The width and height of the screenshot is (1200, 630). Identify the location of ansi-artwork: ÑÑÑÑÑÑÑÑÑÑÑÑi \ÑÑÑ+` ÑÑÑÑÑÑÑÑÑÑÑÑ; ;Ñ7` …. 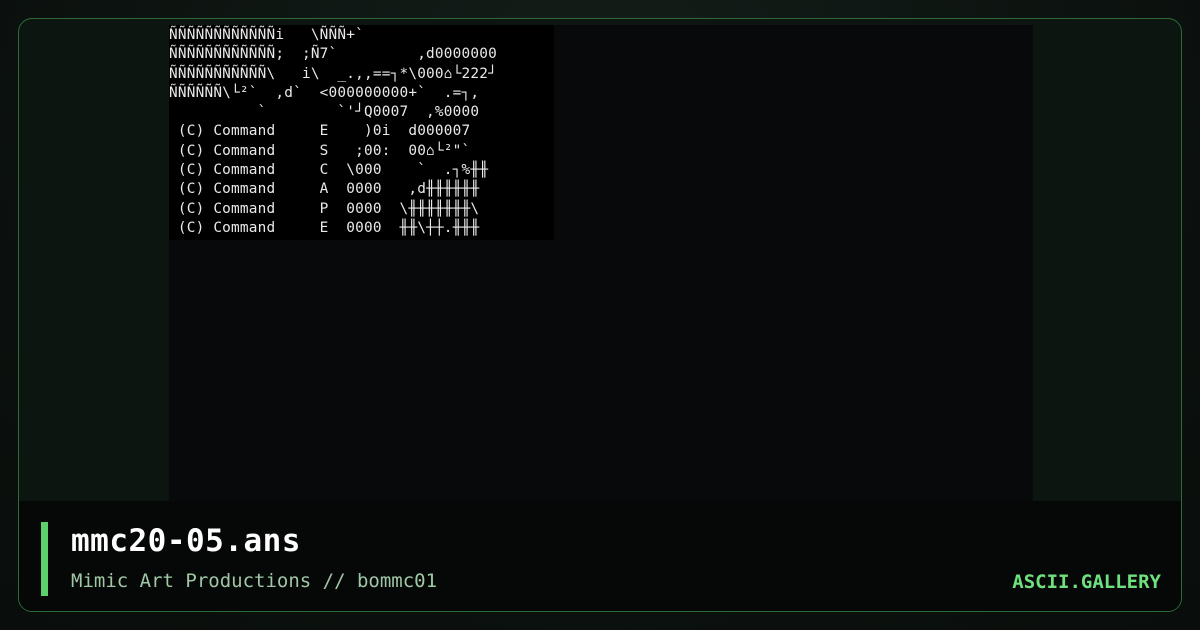
(361, 132).